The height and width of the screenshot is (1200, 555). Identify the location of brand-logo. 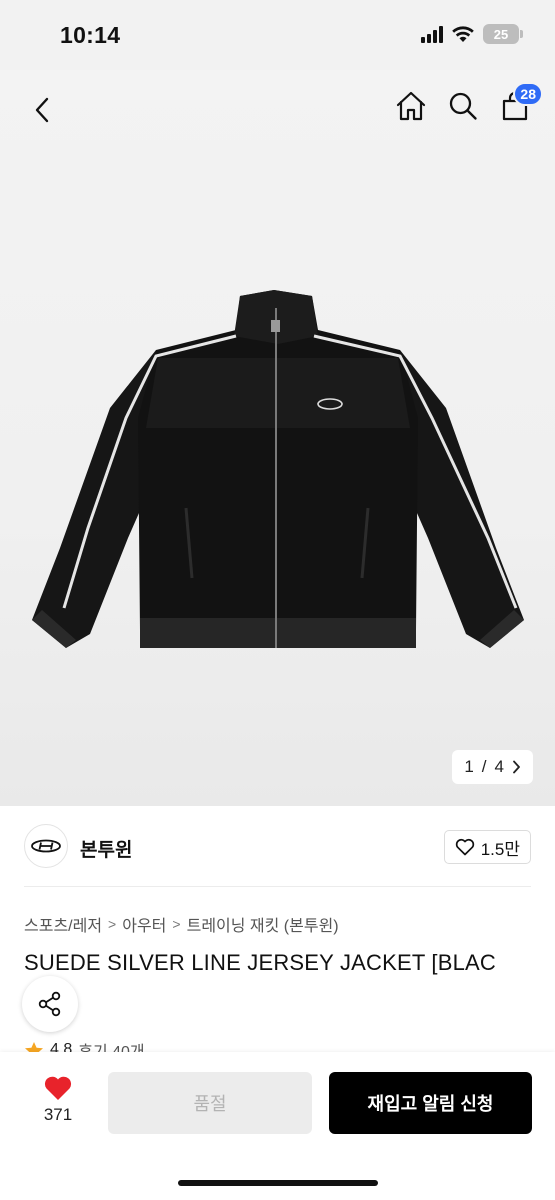
(46, 846).